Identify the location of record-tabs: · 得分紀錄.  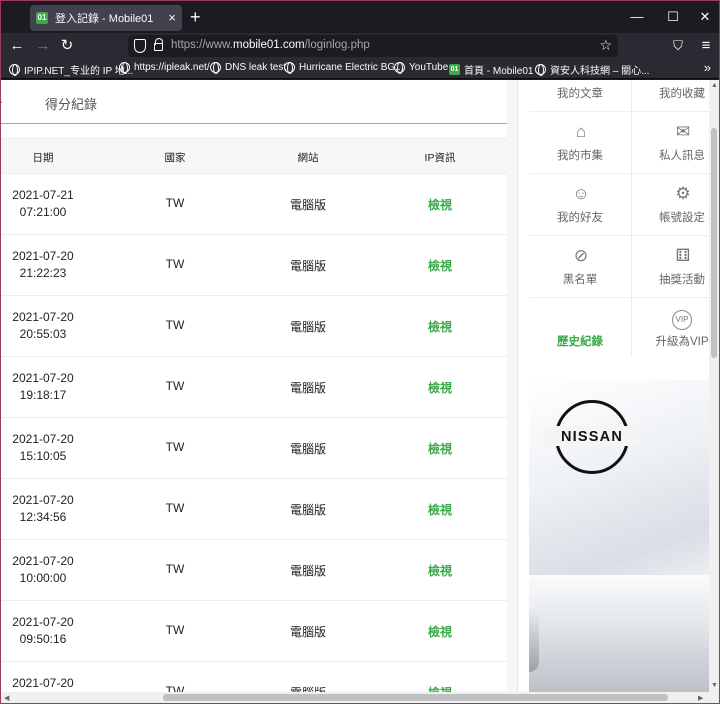
(254, 102).